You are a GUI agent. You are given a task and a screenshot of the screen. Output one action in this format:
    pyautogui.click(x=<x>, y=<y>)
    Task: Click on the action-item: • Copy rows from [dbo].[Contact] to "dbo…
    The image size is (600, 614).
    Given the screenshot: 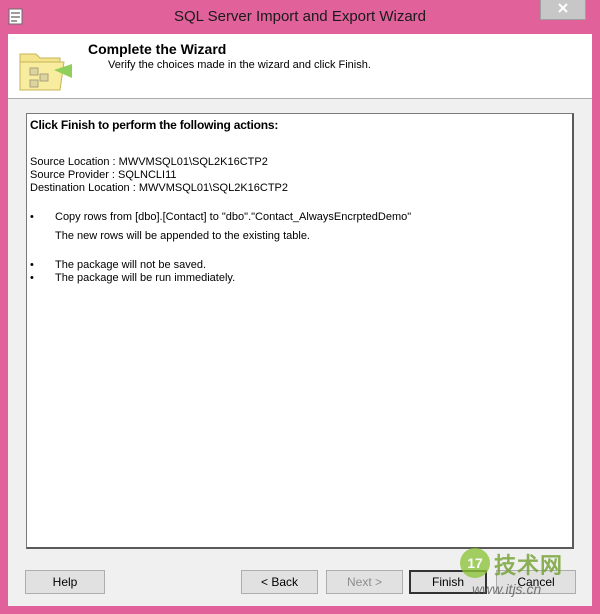 What is the action you would take?
    pyautogui.click(x=299, y=217)
    